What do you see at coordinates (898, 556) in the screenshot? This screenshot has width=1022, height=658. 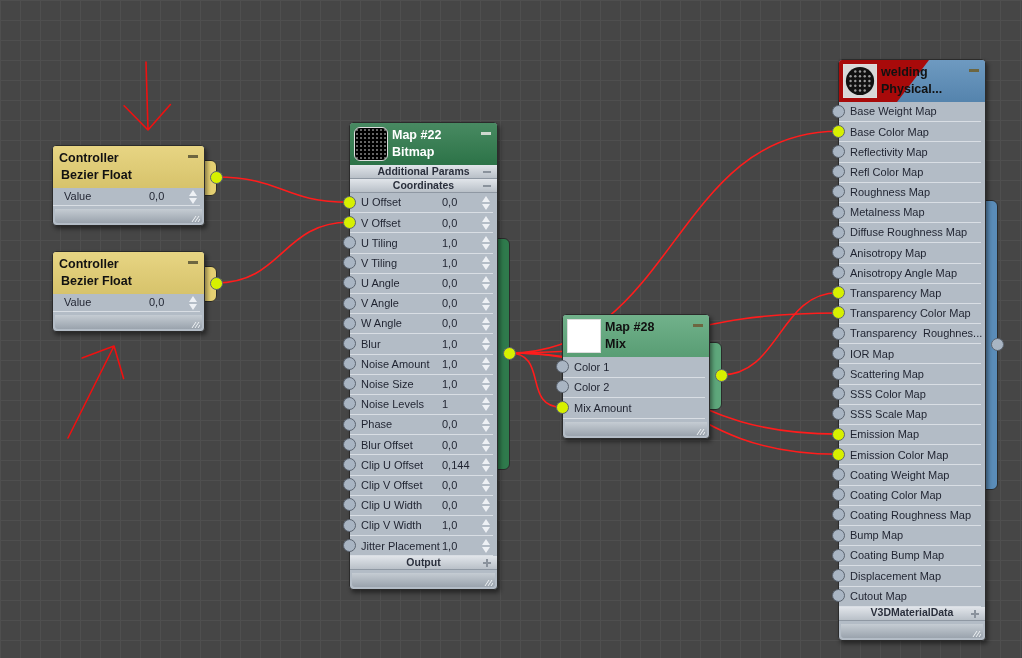 I see `param-label: Coating Bump Map` at bounding box center [898, 556].